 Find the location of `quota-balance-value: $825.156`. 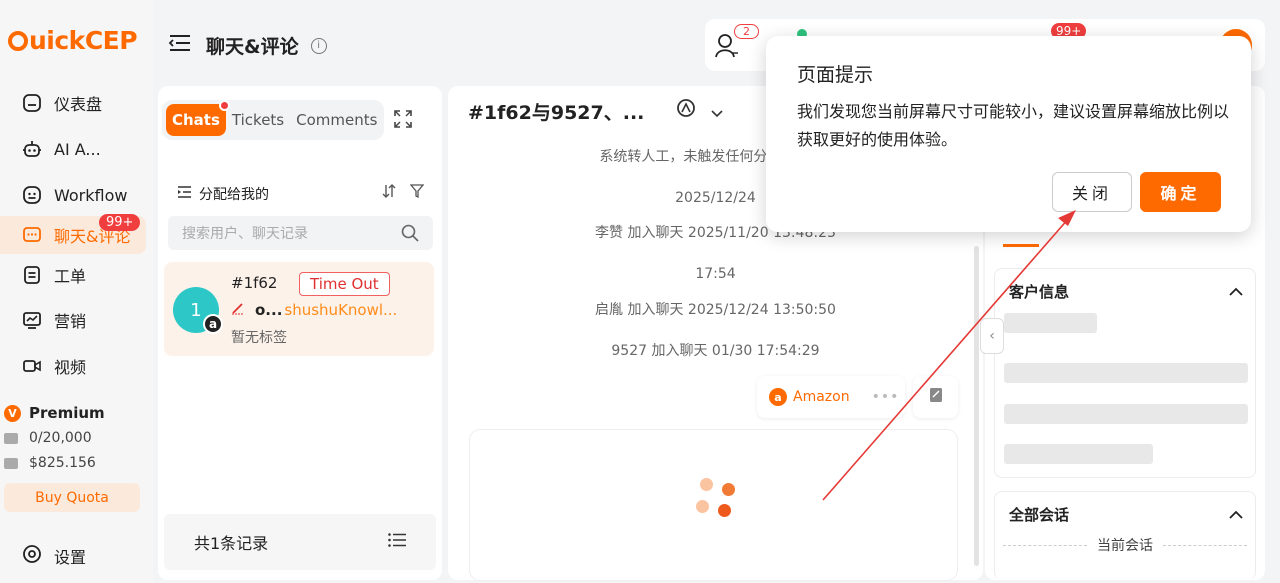

quota-balance-value: $825.156 is located at coordinates (62, 463).